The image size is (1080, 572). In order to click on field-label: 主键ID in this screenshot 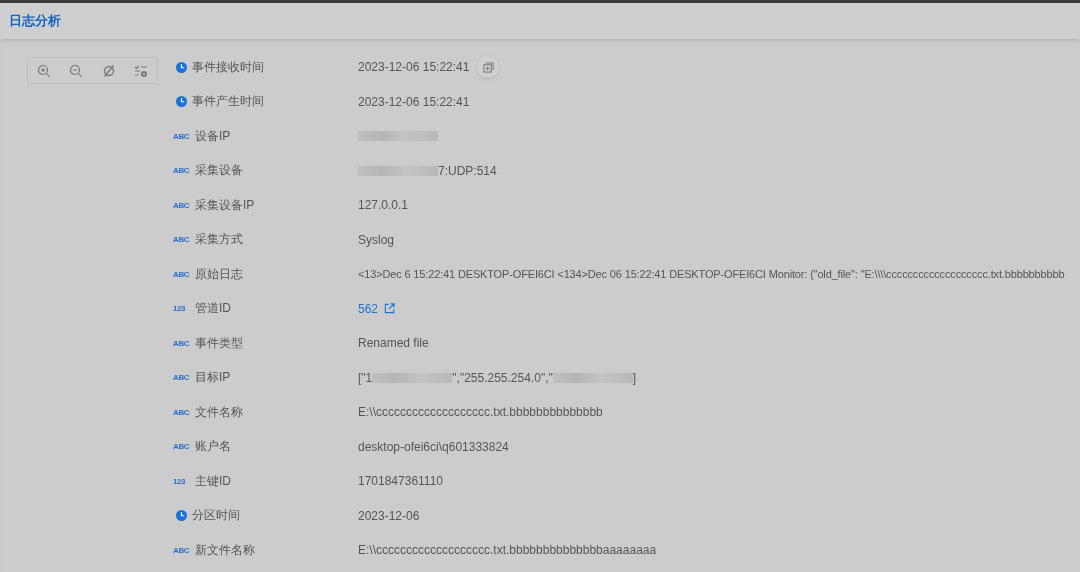, I will do `click(213, 481)`.